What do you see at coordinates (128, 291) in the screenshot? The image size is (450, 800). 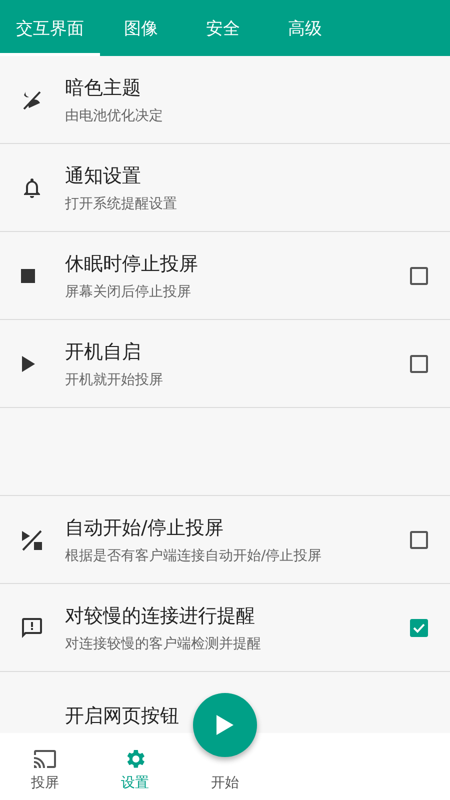 I see `setting-subtitle: 屏幕关闭后停止投屏` at bounding box center [128, 291].